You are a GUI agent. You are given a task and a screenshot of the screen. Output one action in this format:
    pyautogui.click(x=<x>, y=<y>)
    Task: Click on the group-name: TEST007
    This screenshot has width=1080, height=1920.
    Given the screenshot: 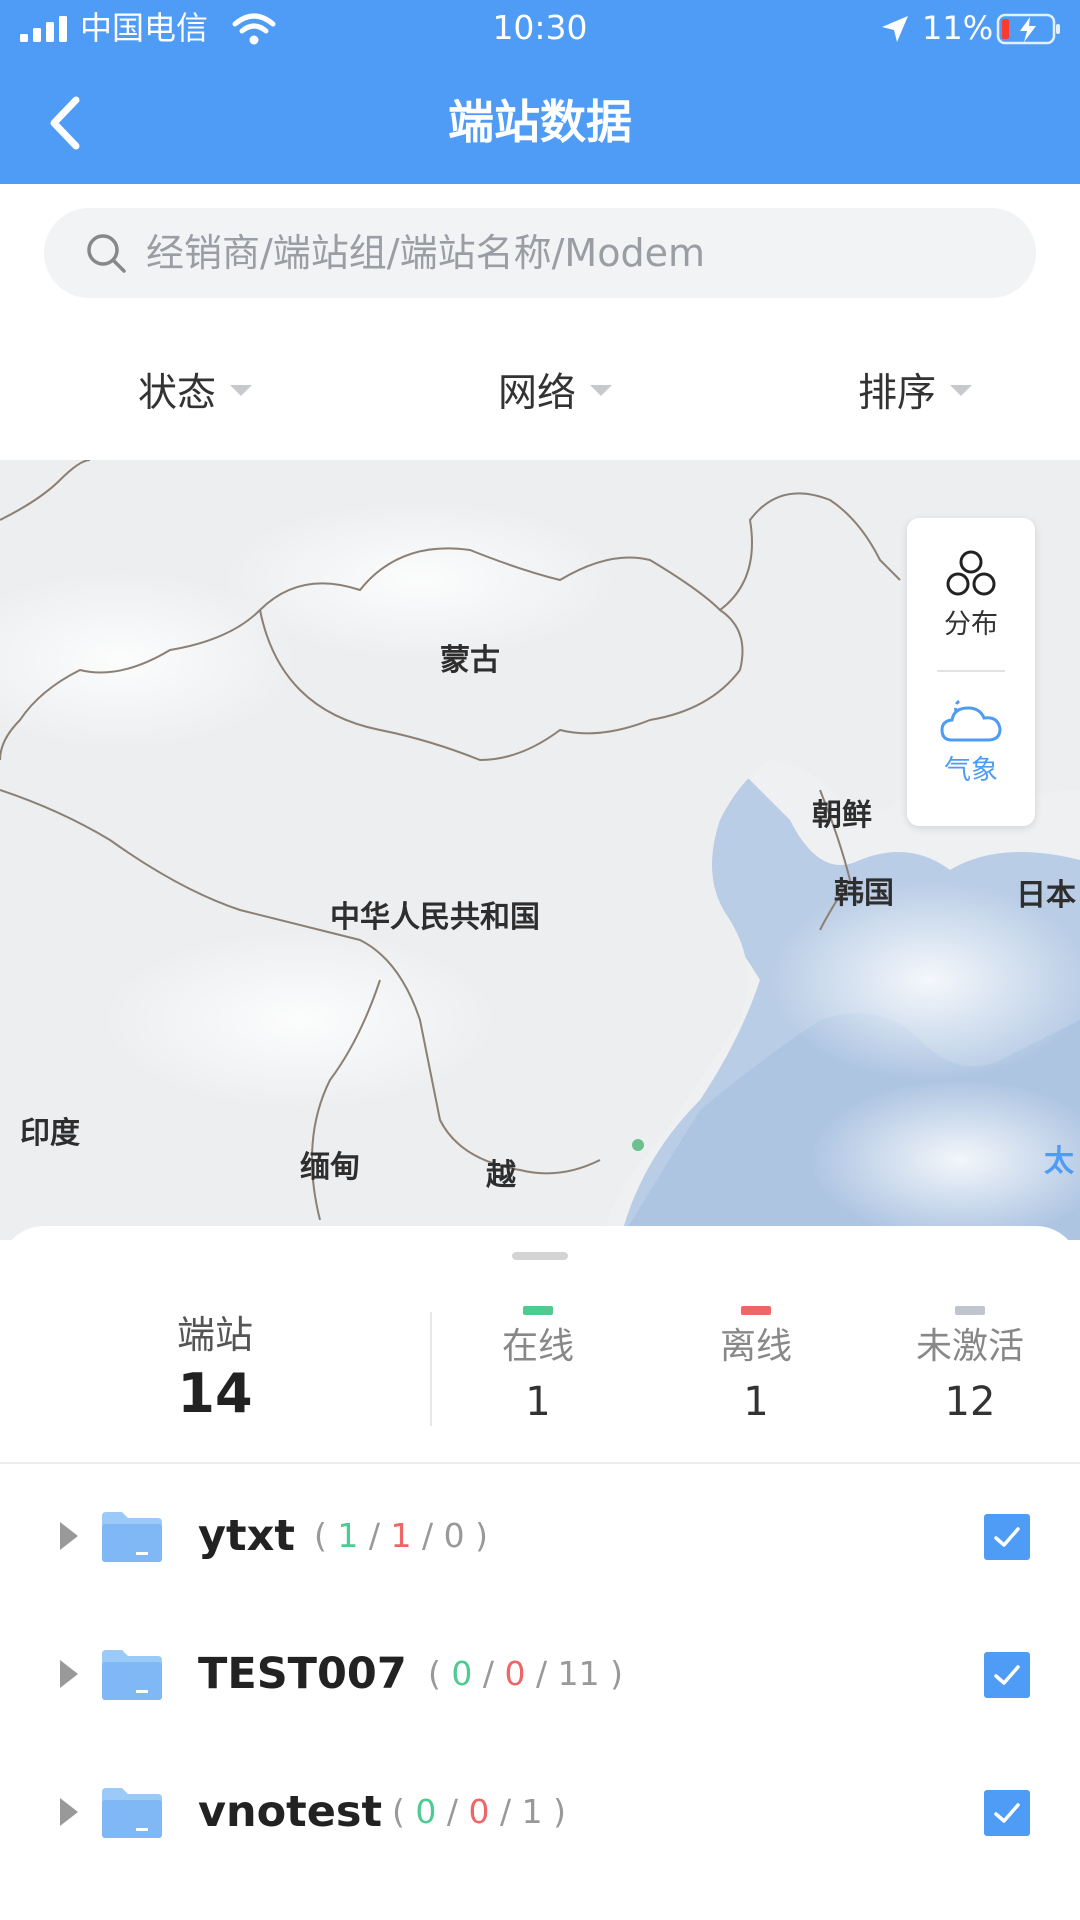 What is the action you would take?
    pyautogui.click(x=302, y=1674)
    